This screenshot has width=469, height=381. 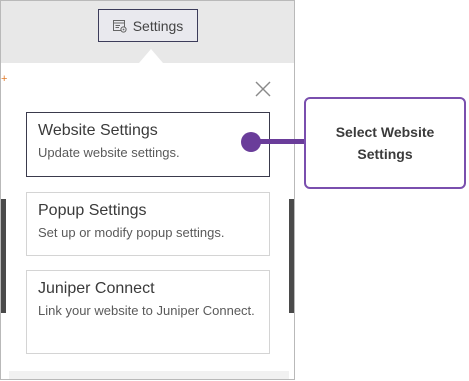 I want to click on callout-box: Select Website Settings, so click(x=385, y=143).